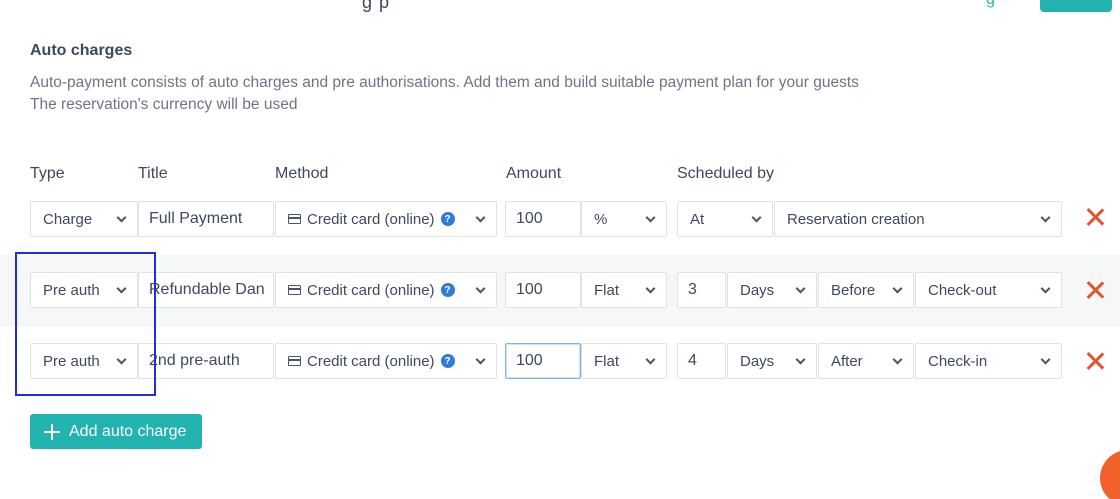  Describe the element at coordinates (164, 104) in the screenshot. I see `currency-note: The reservation's currency will be used` at that location.